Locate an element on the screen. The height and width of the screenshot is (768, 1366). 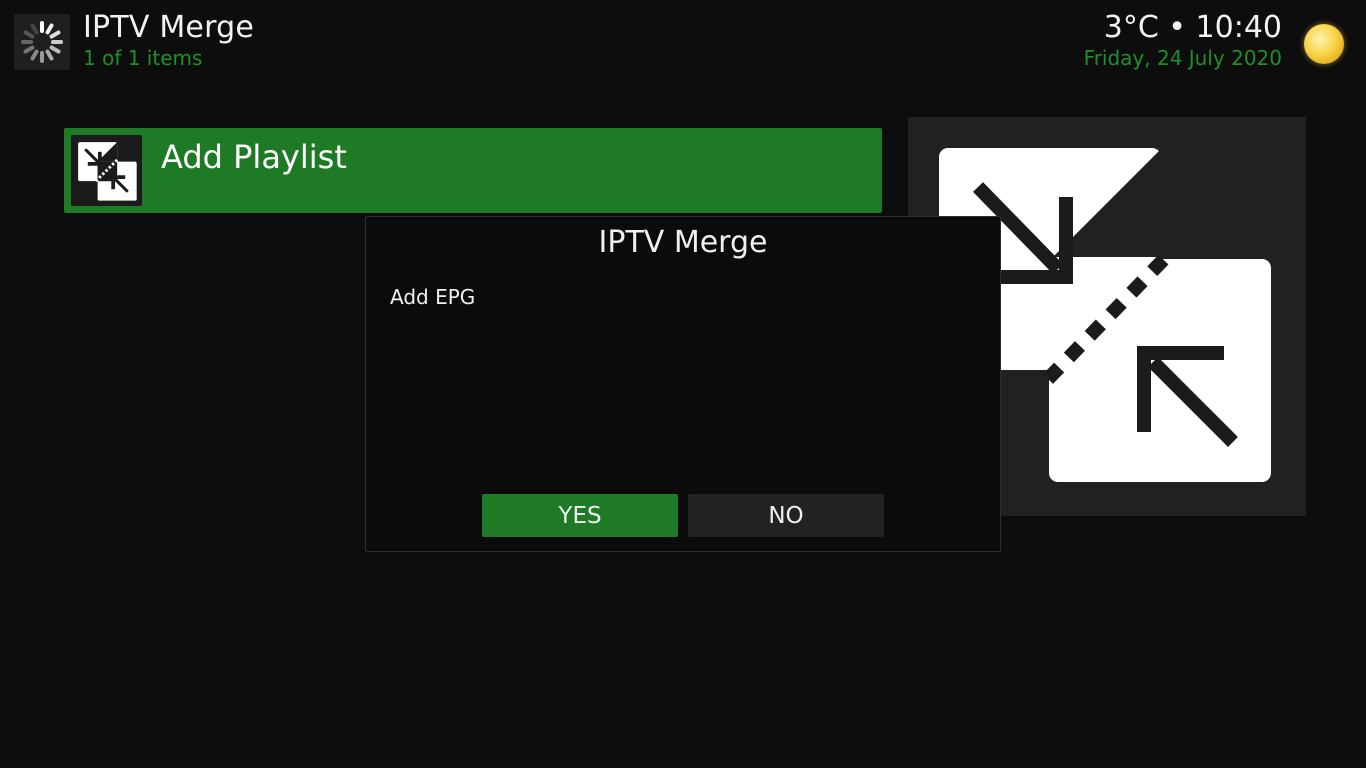
list-item-add-playlist: Add Playlist is located at coordinates (473, 170).